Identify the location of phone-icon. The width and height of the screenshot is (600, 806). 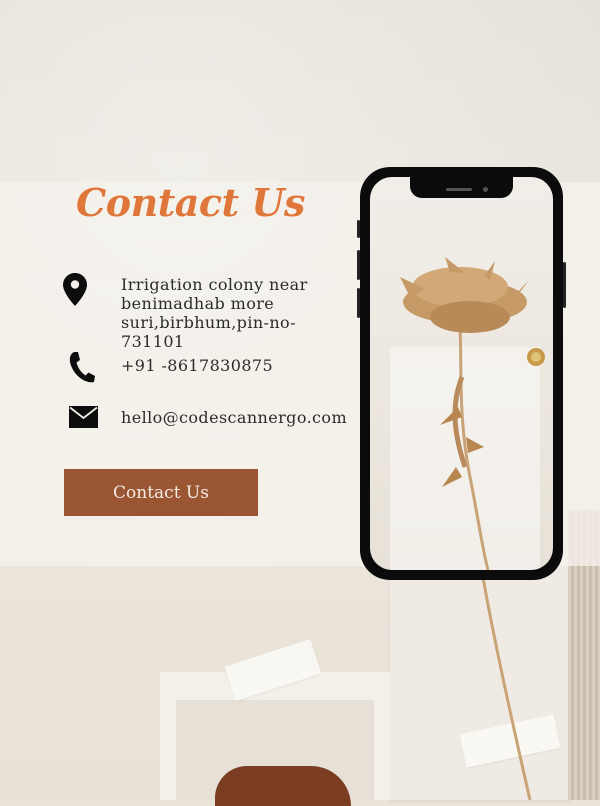
(81, 369).